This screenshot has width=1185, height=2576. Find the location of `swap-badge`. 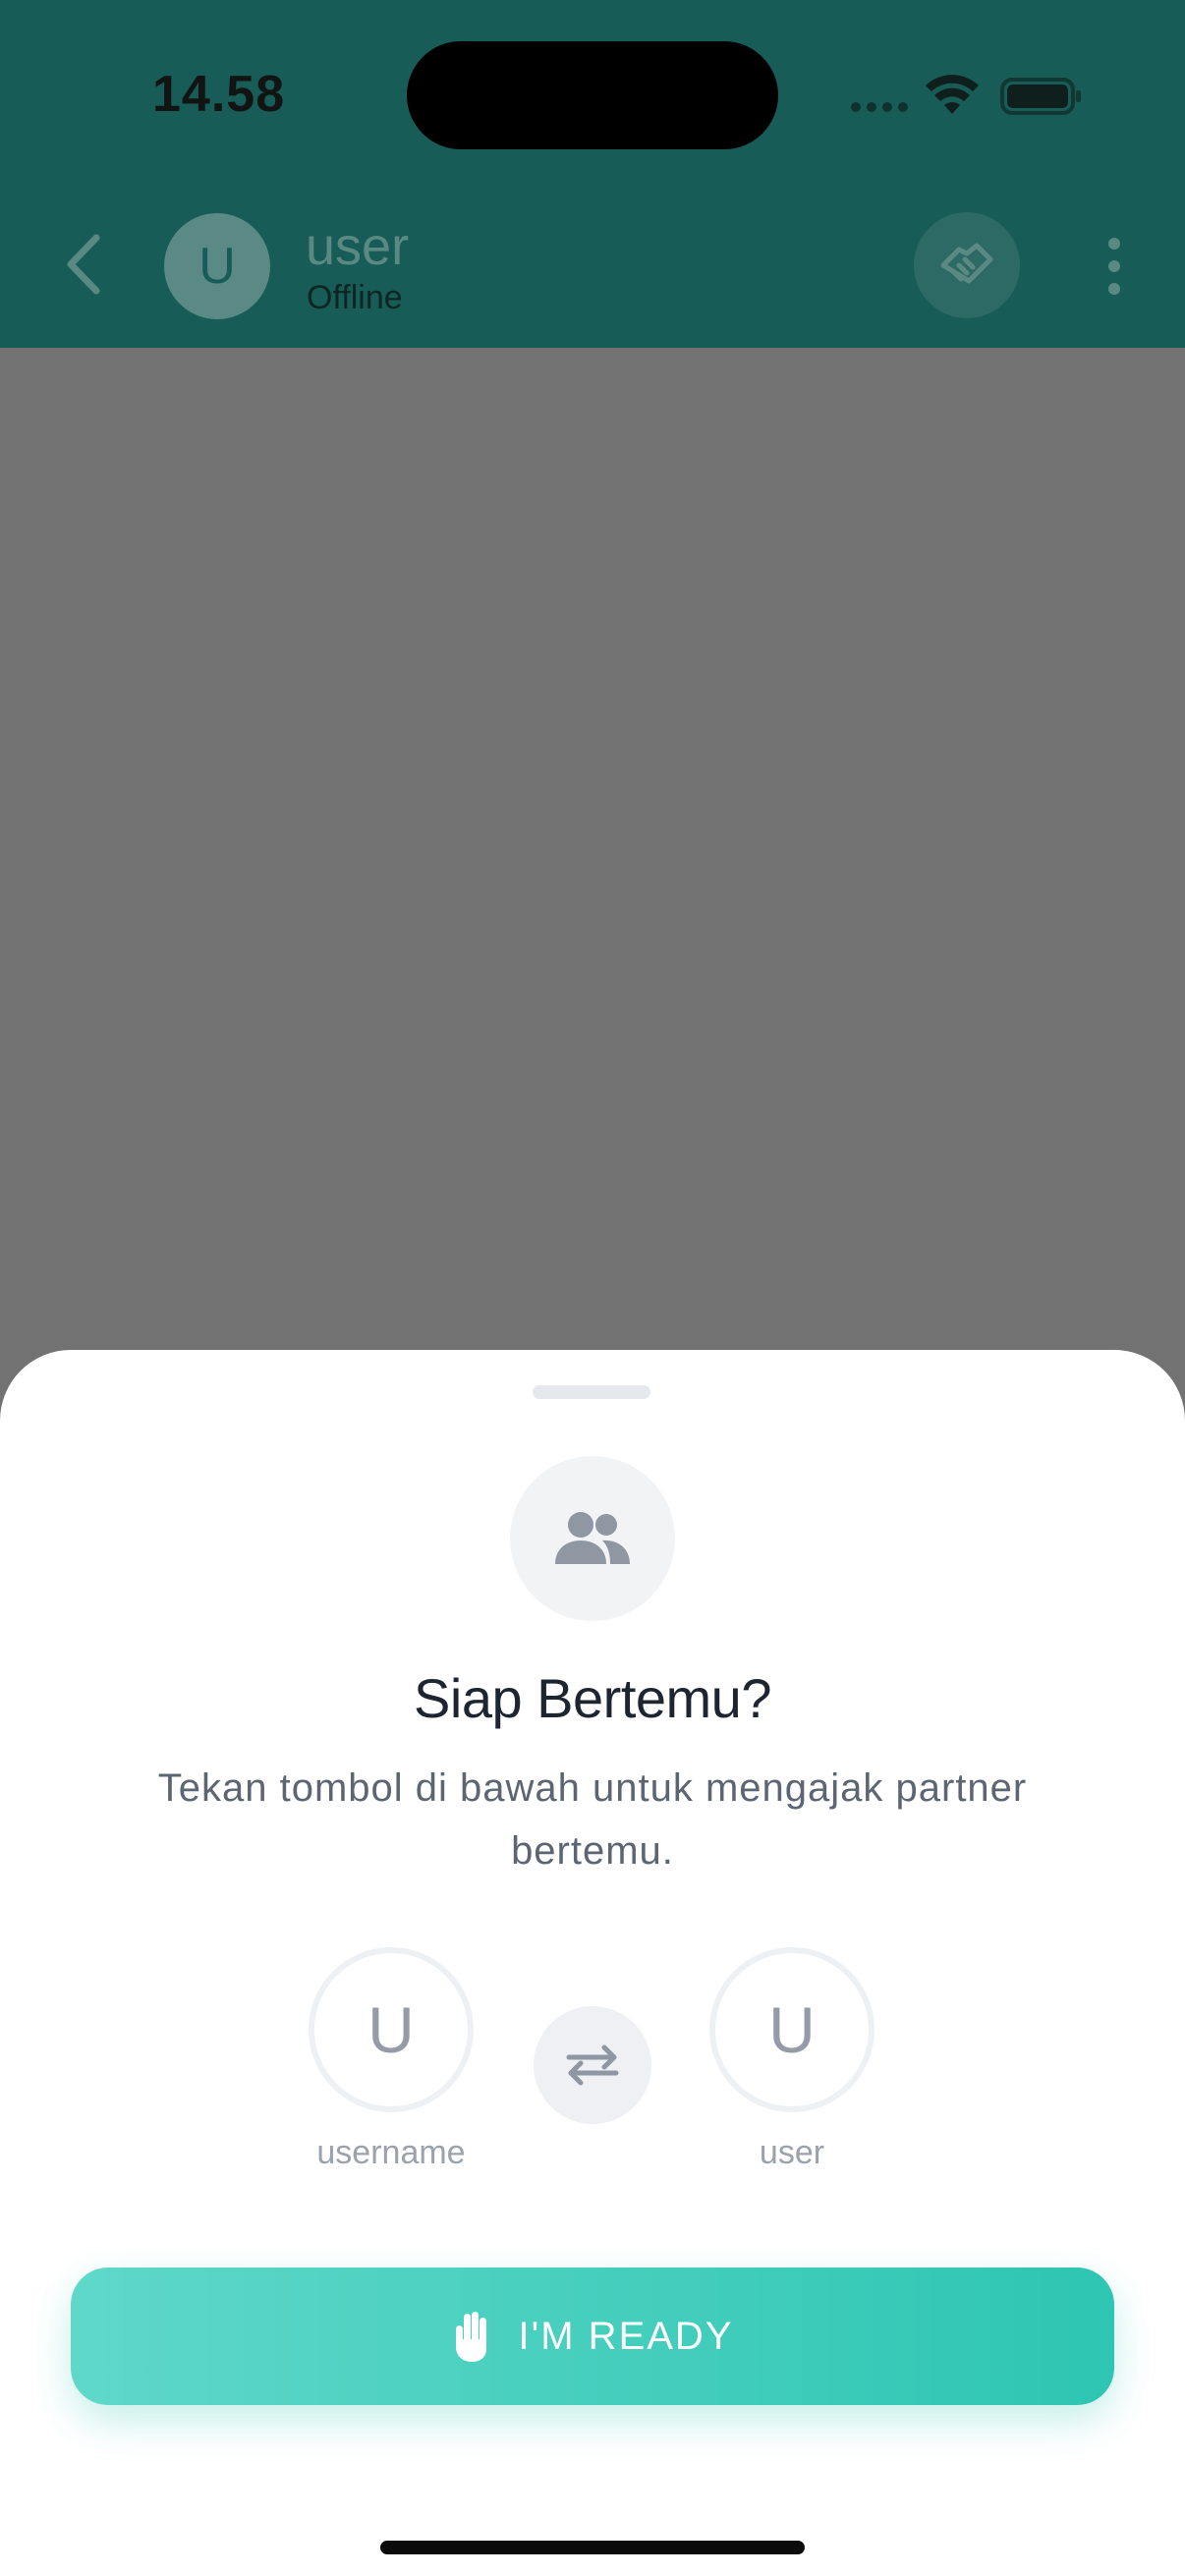

swap-badge is located at coordinates (592, 2065).